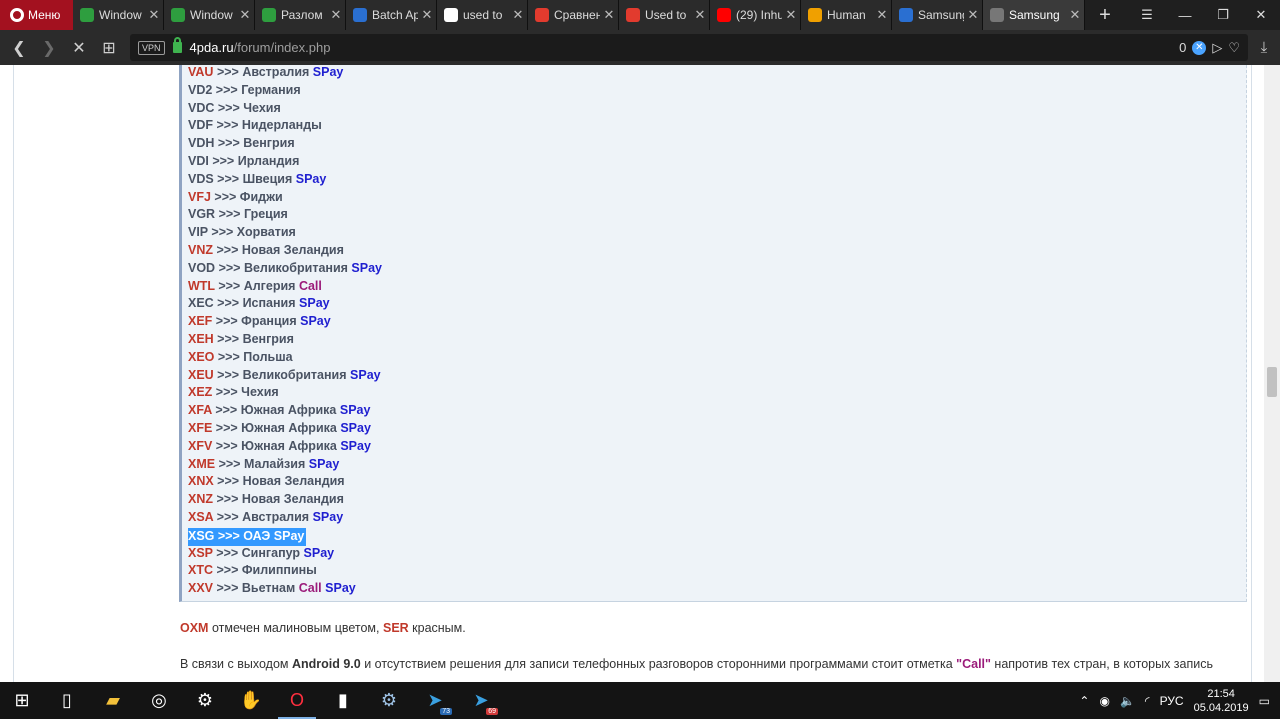 The image size is (1280, 719). I want to click on opera-taskbar-icon: O, so click(297, 700).